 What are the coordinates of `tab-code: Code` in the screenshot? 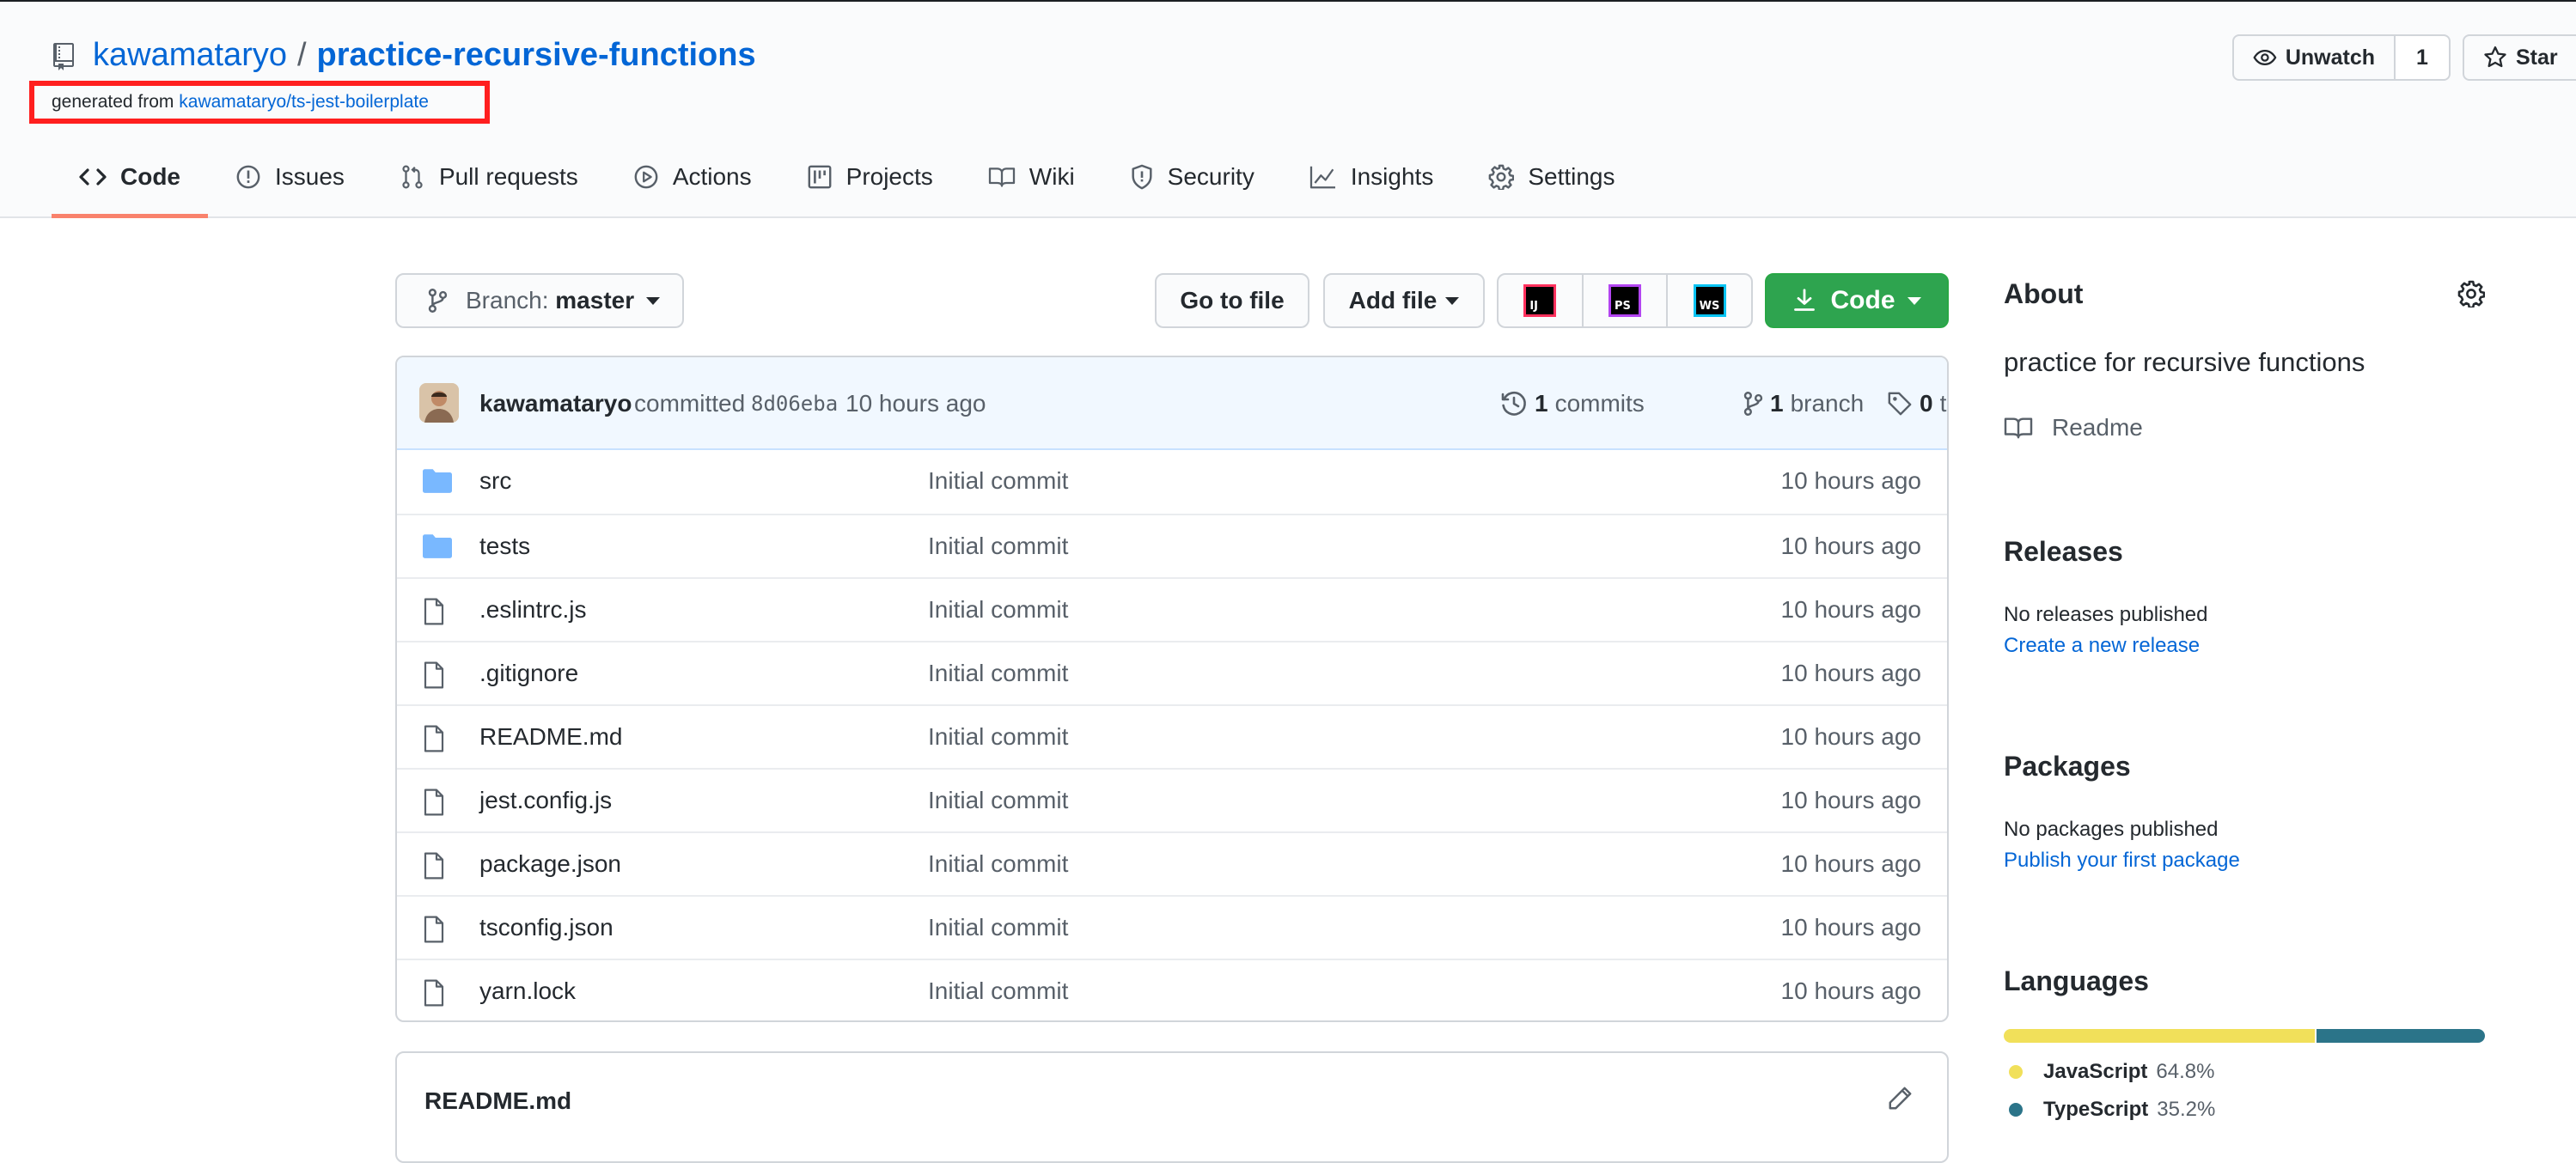 It's located at (130, 178).